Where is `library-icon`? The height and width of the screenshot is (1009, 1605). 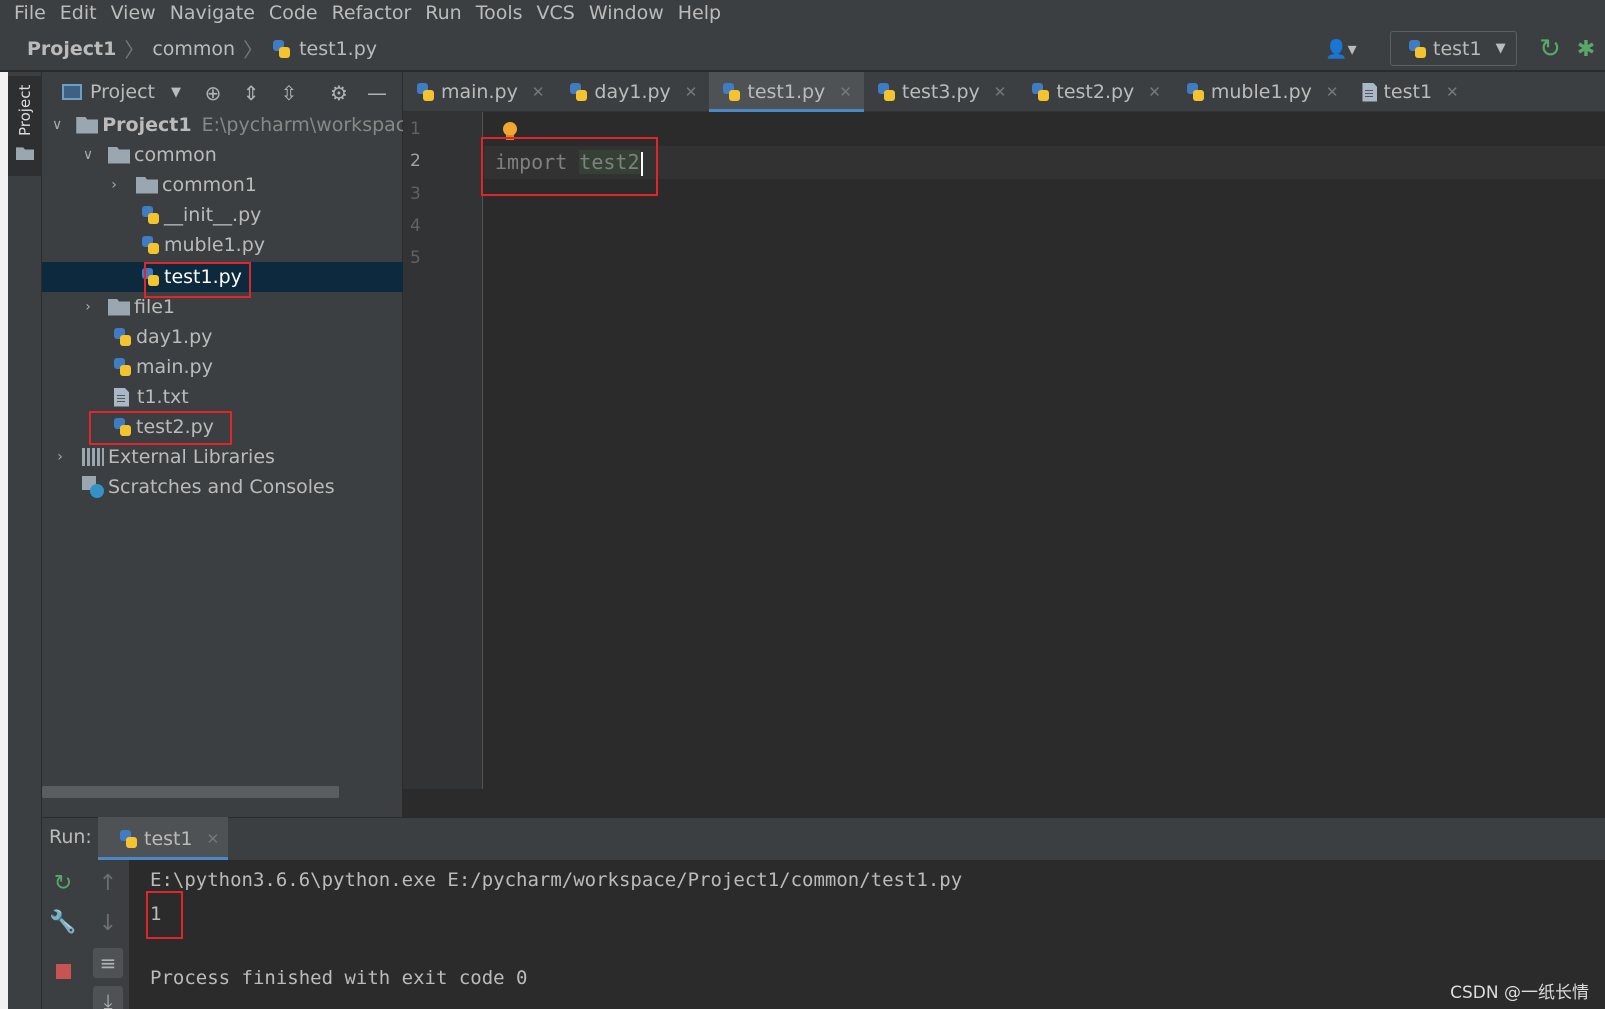
library-icon is located at coordinates (93, 457).